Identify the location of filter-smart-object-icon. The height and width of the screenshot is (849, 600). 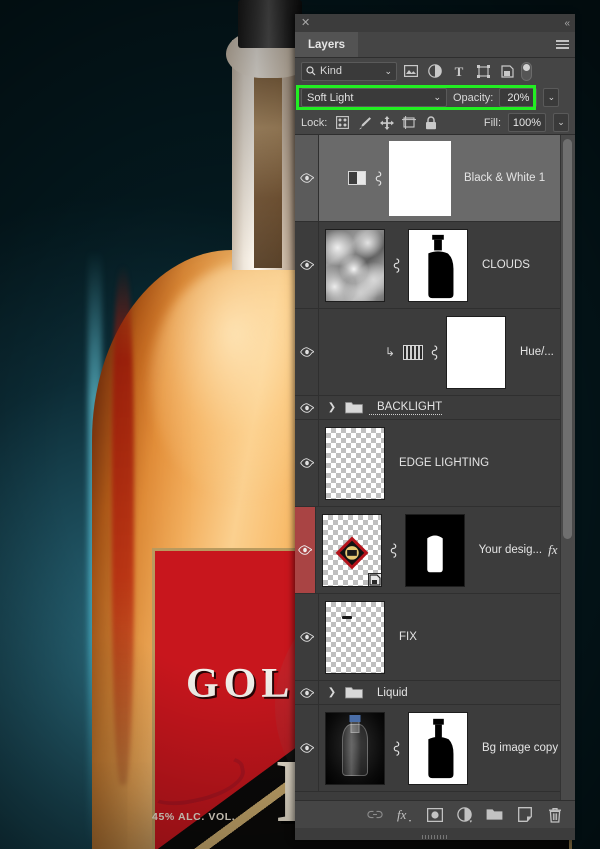
(507, 71).